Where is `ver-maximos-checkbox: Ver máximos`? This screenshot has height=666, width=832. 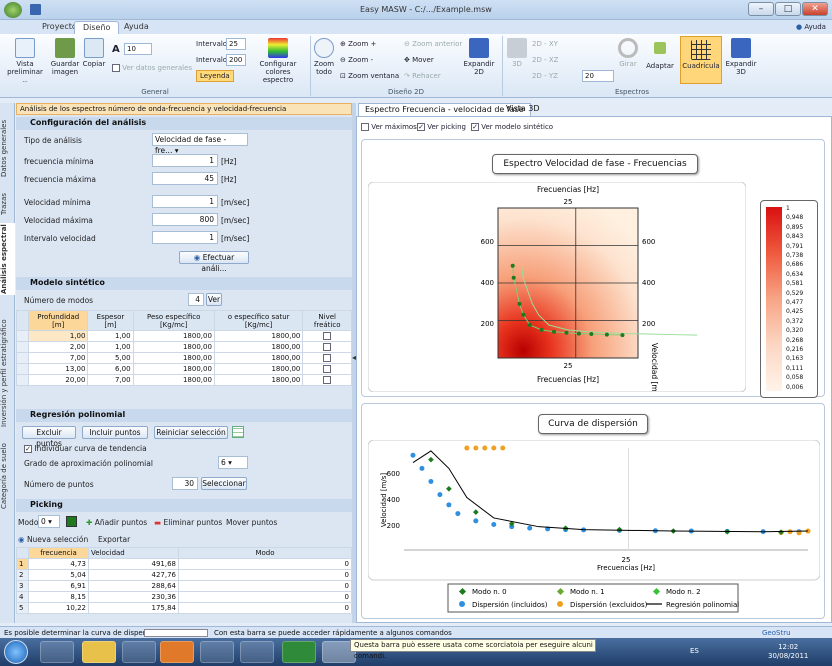 ver-maximos-checkbox: Ver máximos is located at coordinates (389, 127).